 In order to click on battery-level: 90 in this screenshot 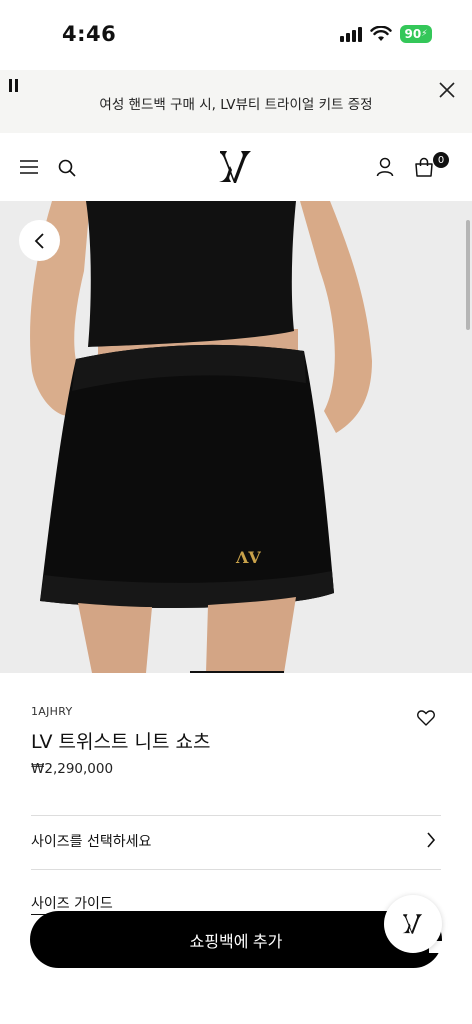, I will do `click(413, 34)`.